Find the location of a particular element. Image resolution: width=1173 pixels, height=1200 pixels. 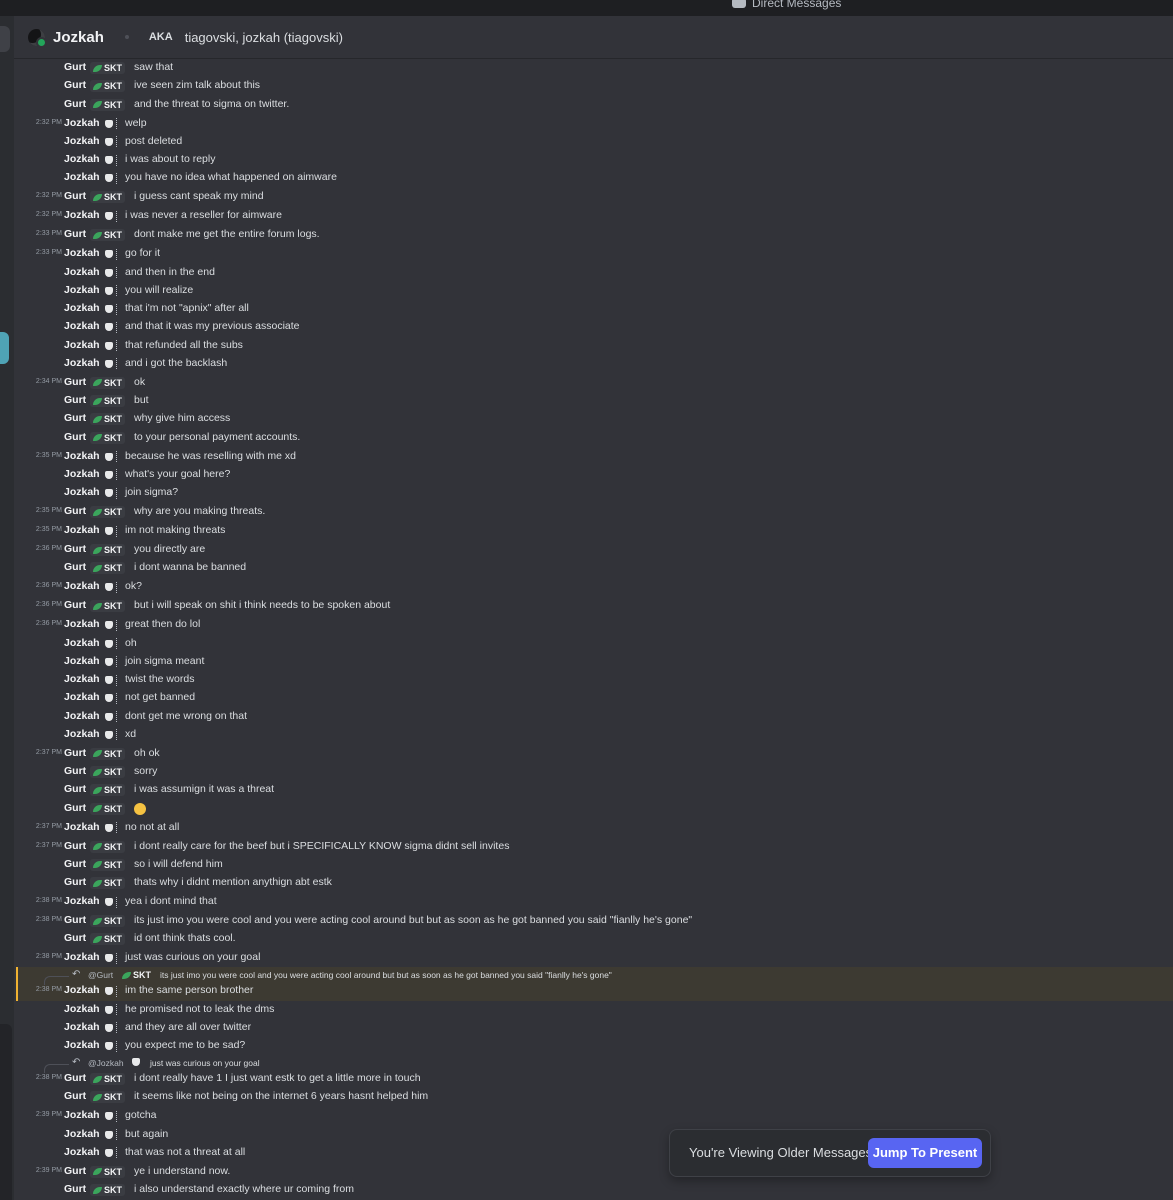

reply-mention: @Jozkah is located at coordinates (106, 1063).